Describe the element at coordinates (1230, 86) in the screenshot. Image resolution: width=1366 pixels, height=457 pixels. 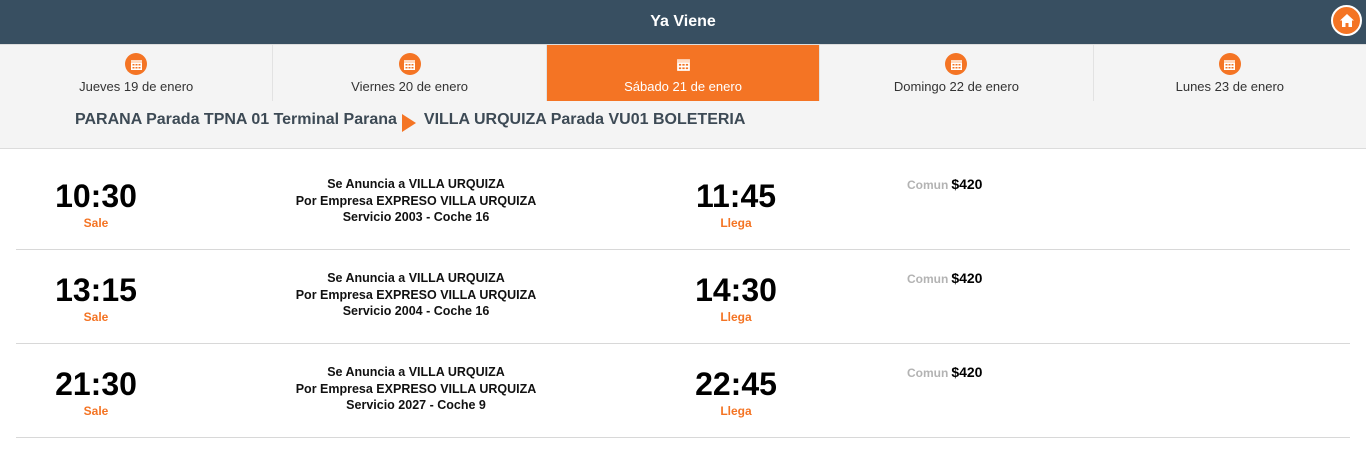
I see `day-tab-label: Lunes 23 de enero` at that location.